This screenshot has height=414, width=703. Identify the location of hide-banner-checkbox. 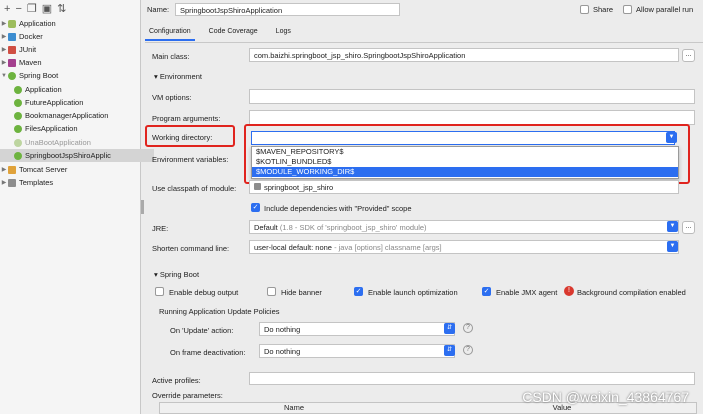
(271, 291).